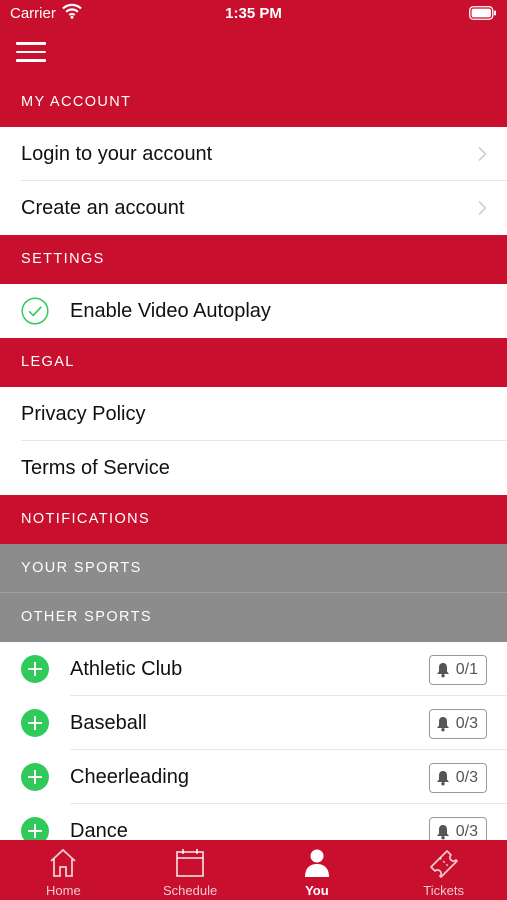  I want to click on video-autoplay-label: Enable Video Autoplay, so click(170, 311).